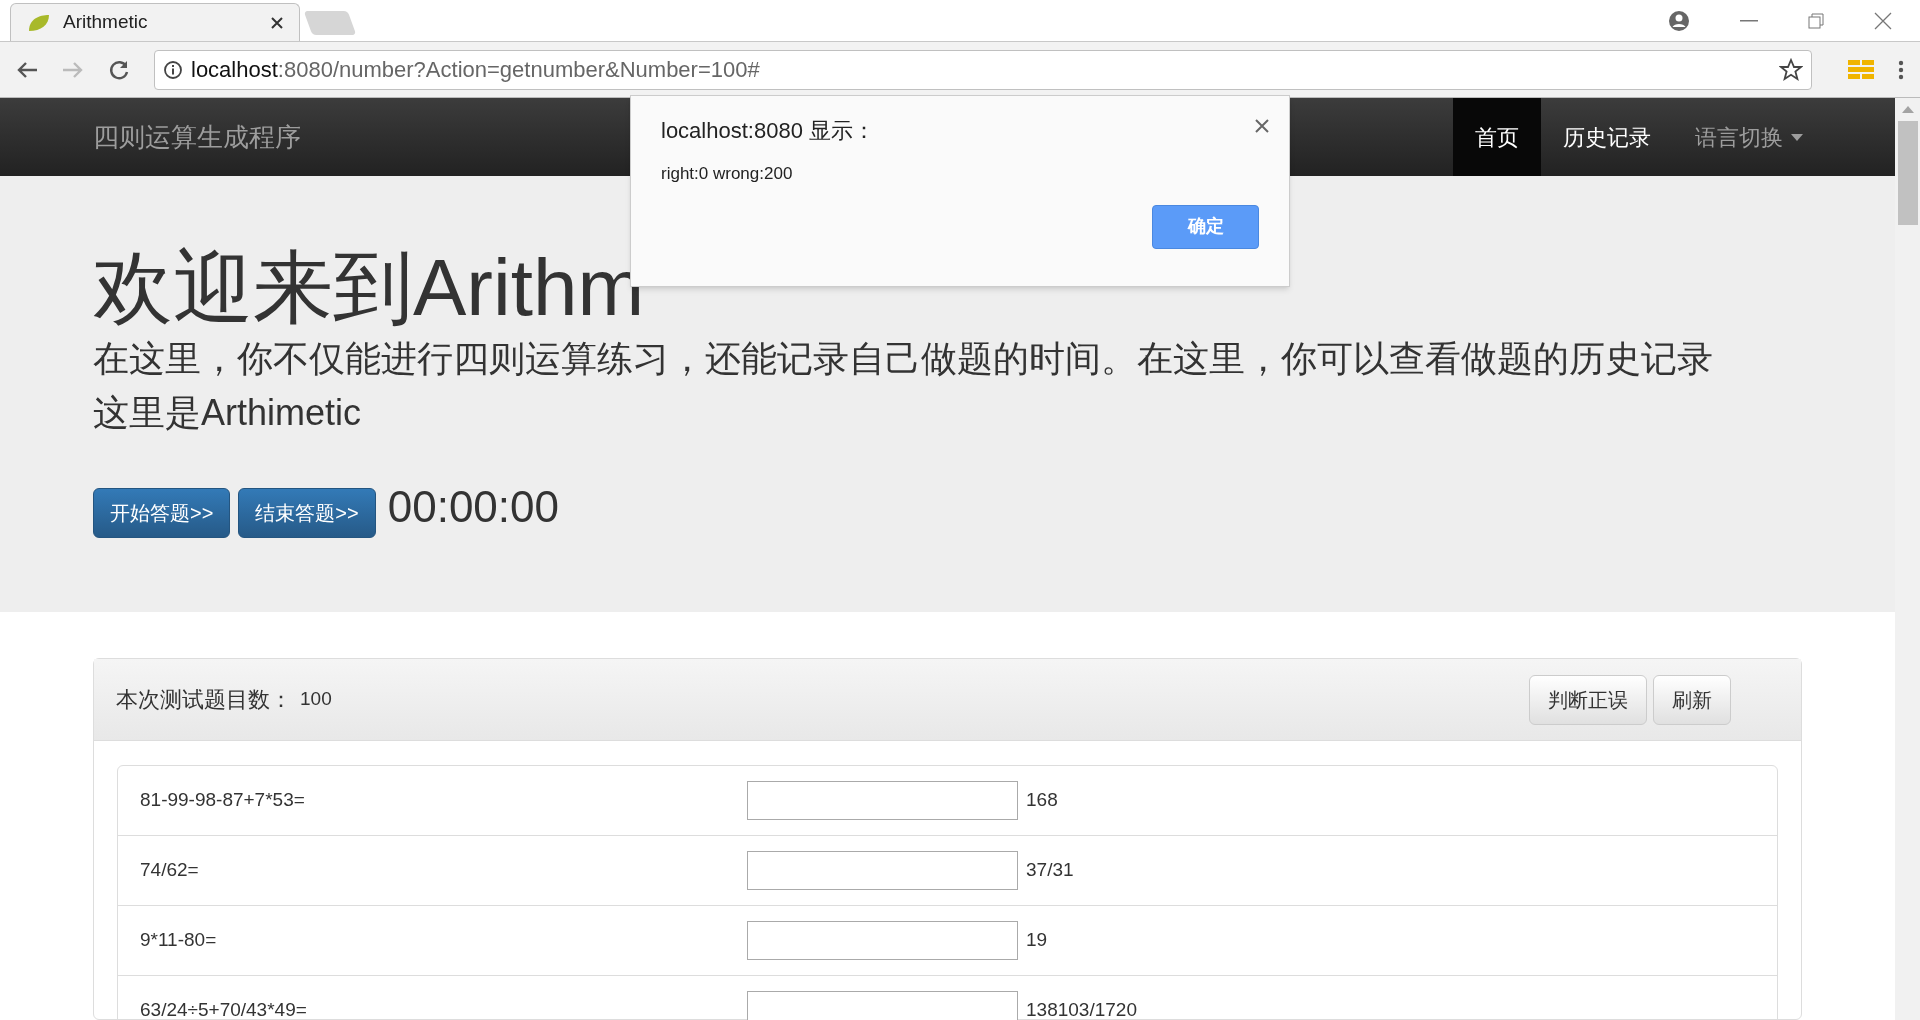  I want to click on address-bar: localhost:8080/number?Action=getnumber&Number=100#, so click(983, 69).